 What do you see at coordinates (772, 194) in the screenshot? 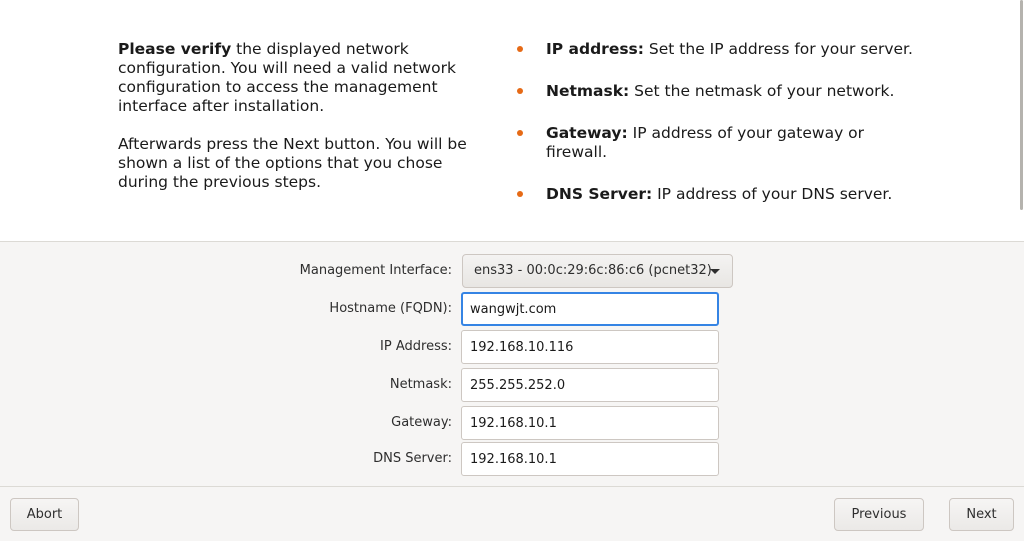
I see `bullet-desc: IP address of your DNS server.` at bounding box center [772, 194].